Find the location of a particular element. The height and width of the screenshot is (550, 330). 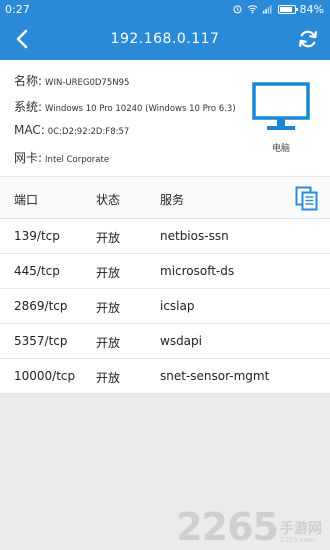

watermark-url: 2265.com is located at coordinates (297, 540).